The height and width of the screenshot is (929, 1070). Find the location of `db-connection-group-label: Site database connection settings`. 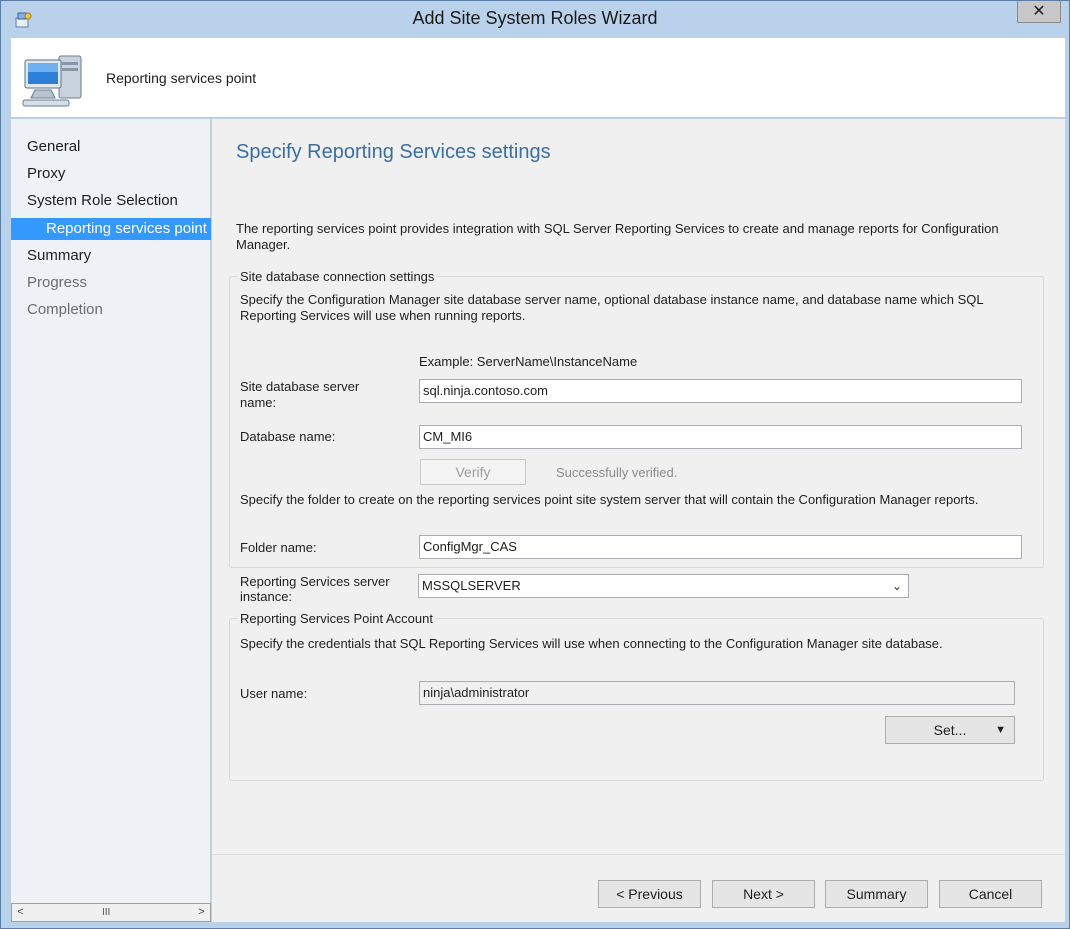

db-connection-group-label: Site database connection settings is located at coordinates (337, 276).